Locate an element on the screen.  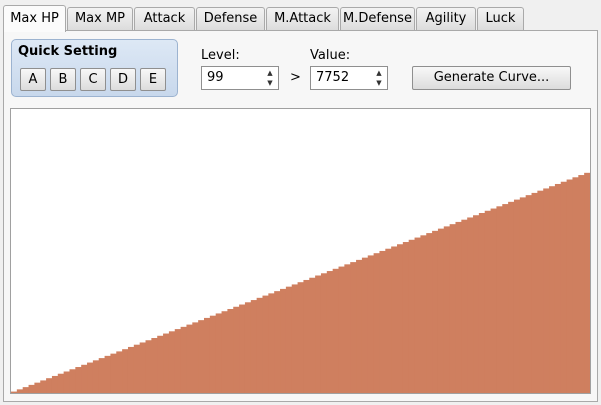
tab-m-attack: M.Attack is located at coordinates (302, 18).